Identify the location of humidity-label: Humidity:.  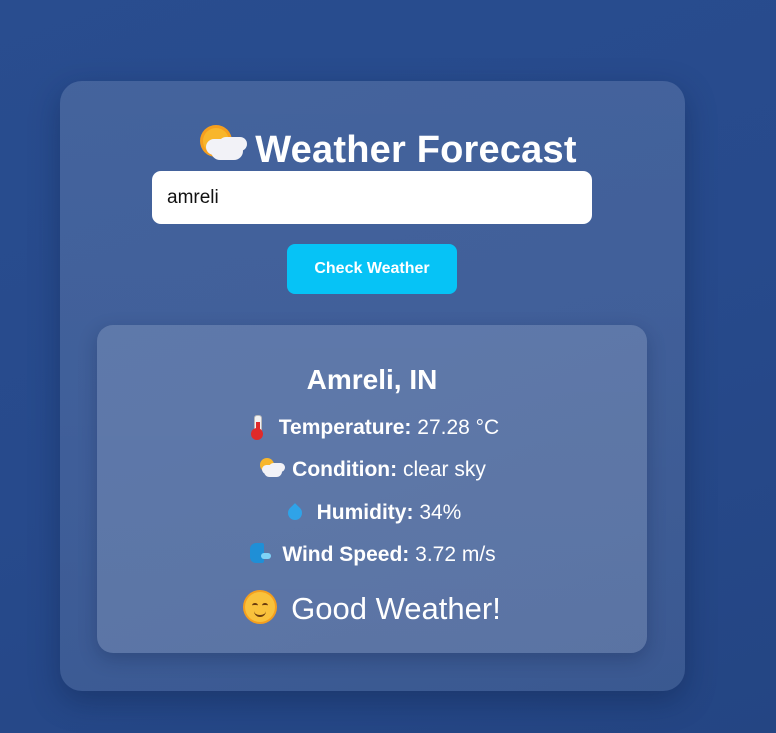
(365, 512).